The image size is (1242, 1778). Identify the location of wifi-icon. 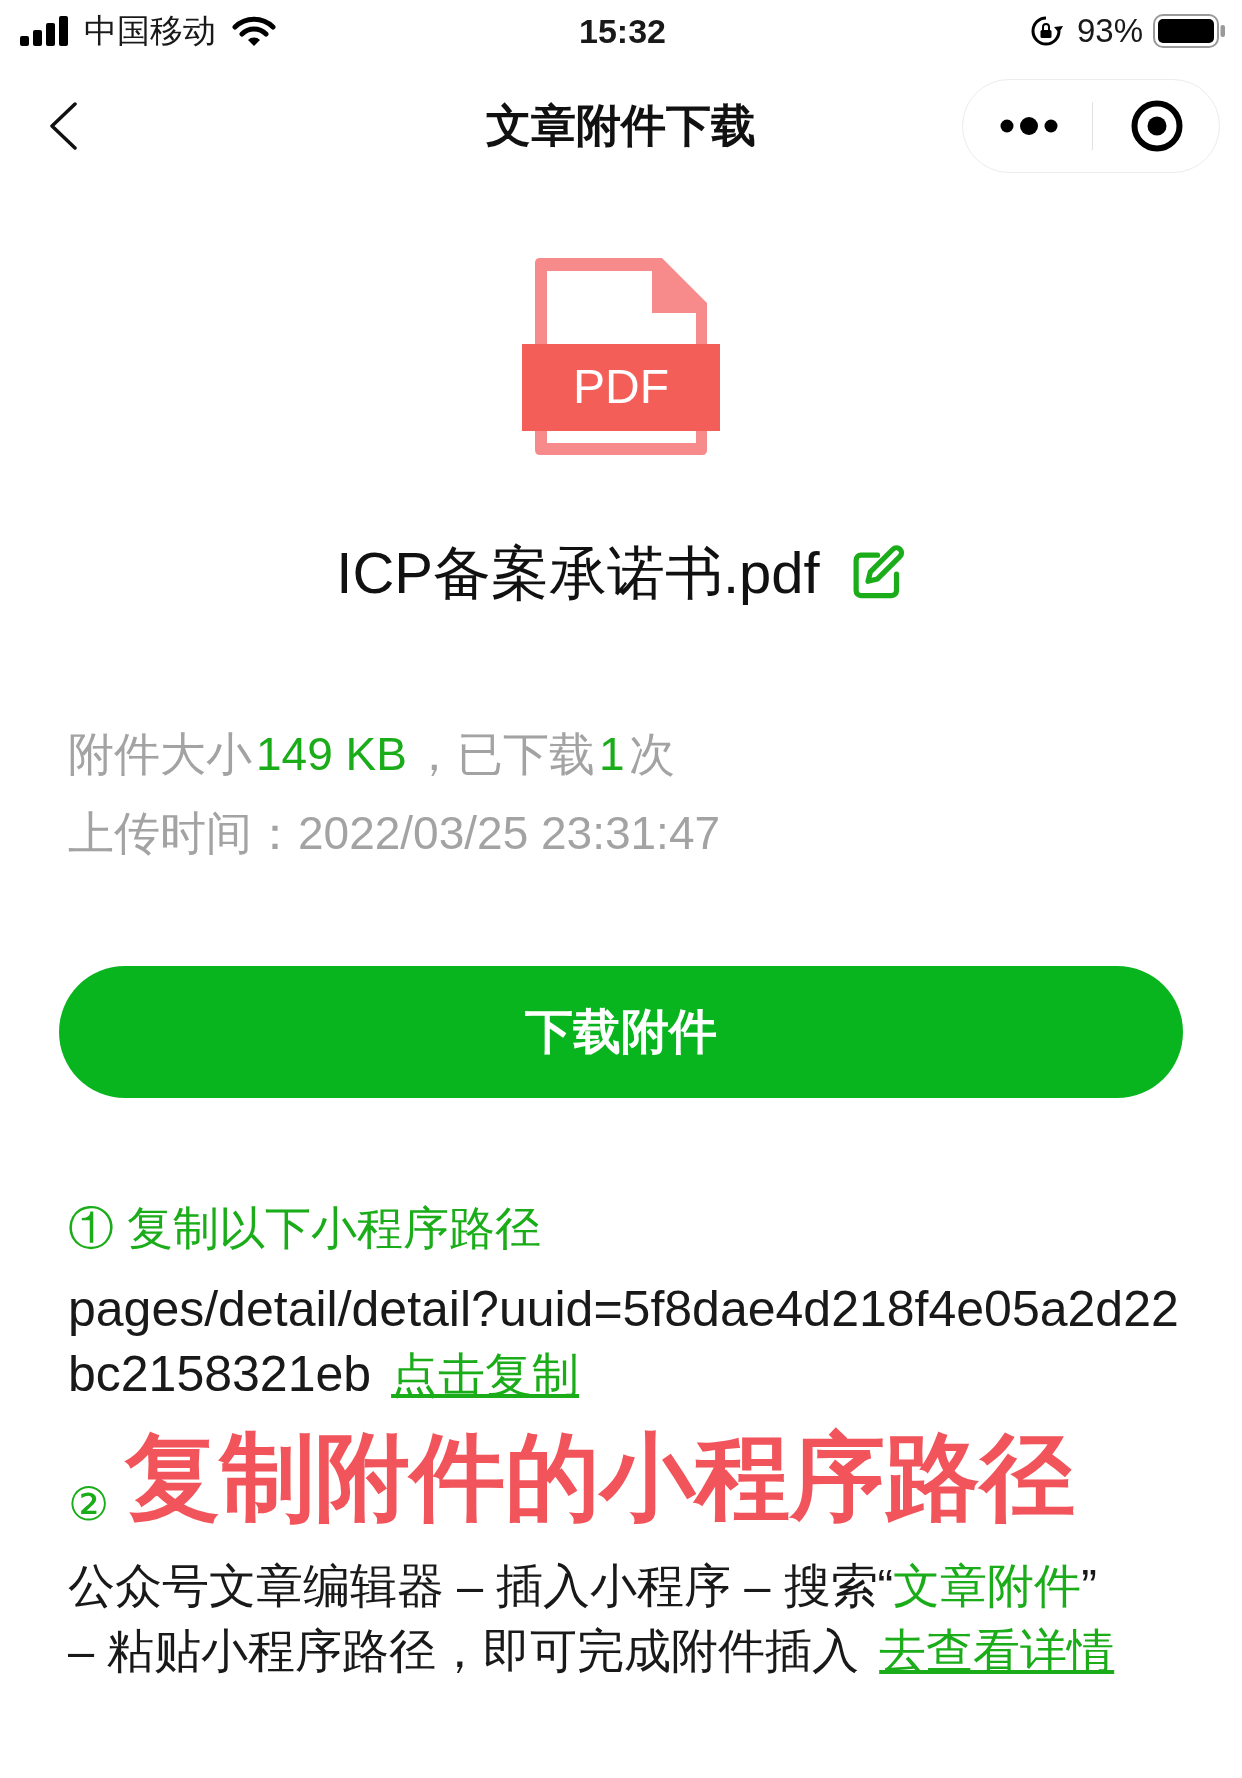
(254, 31).